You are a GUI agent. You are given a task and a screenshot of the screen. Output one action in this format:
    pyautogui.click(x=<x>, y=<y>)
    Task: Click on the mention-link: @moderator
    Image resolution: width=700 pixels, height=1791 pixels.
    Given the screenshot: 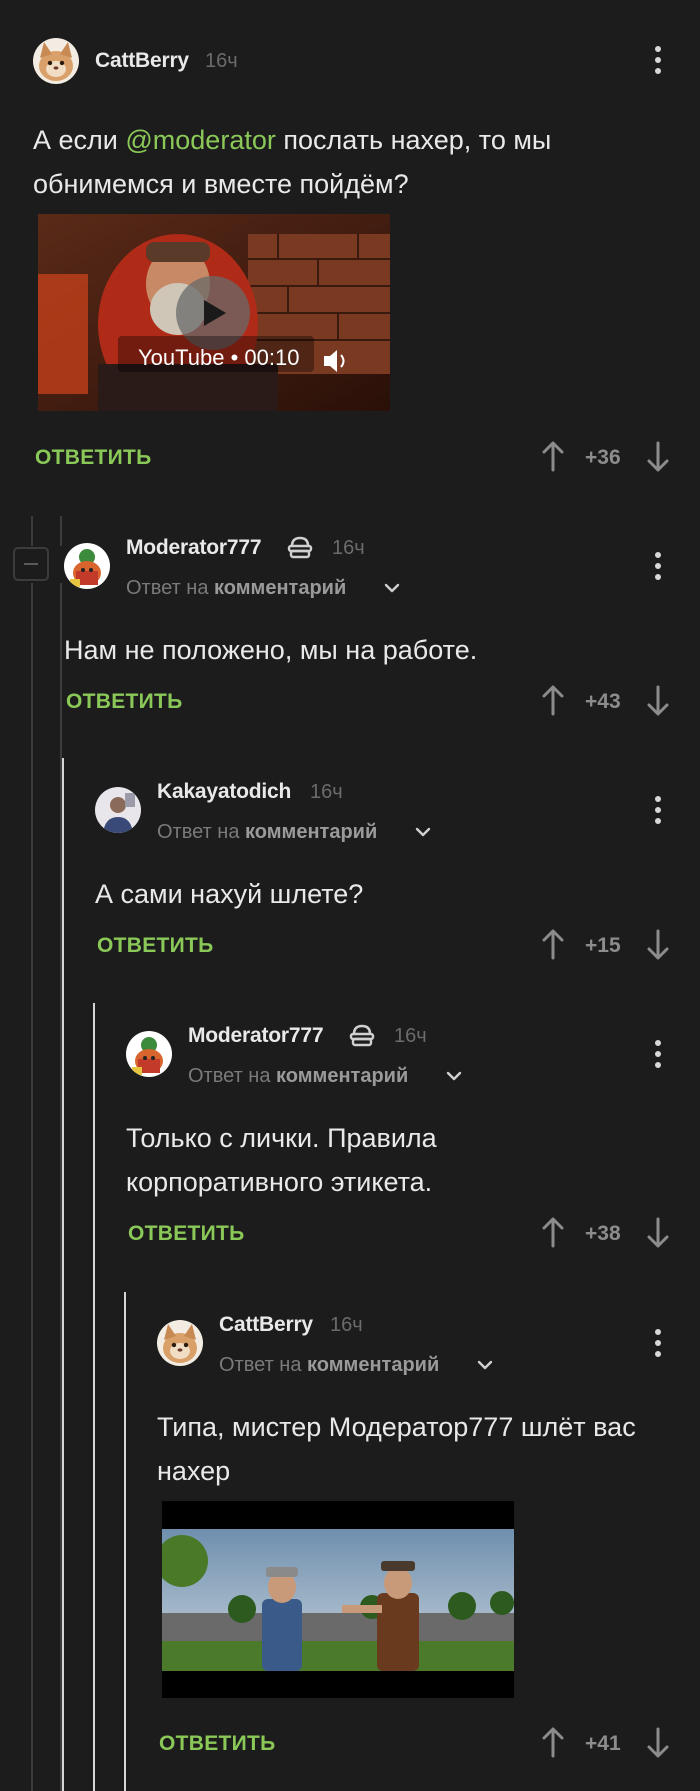 What is the action you would take?
    pyautogui.click(x=200, y=140)
    